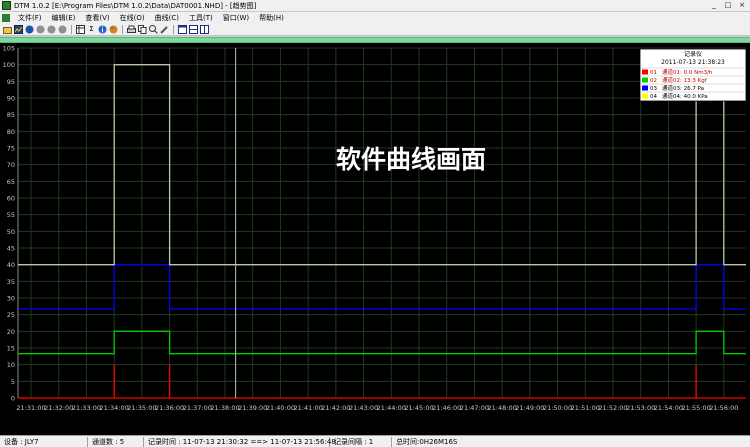  I want to click on legend-id: 01, so click(653, 73).